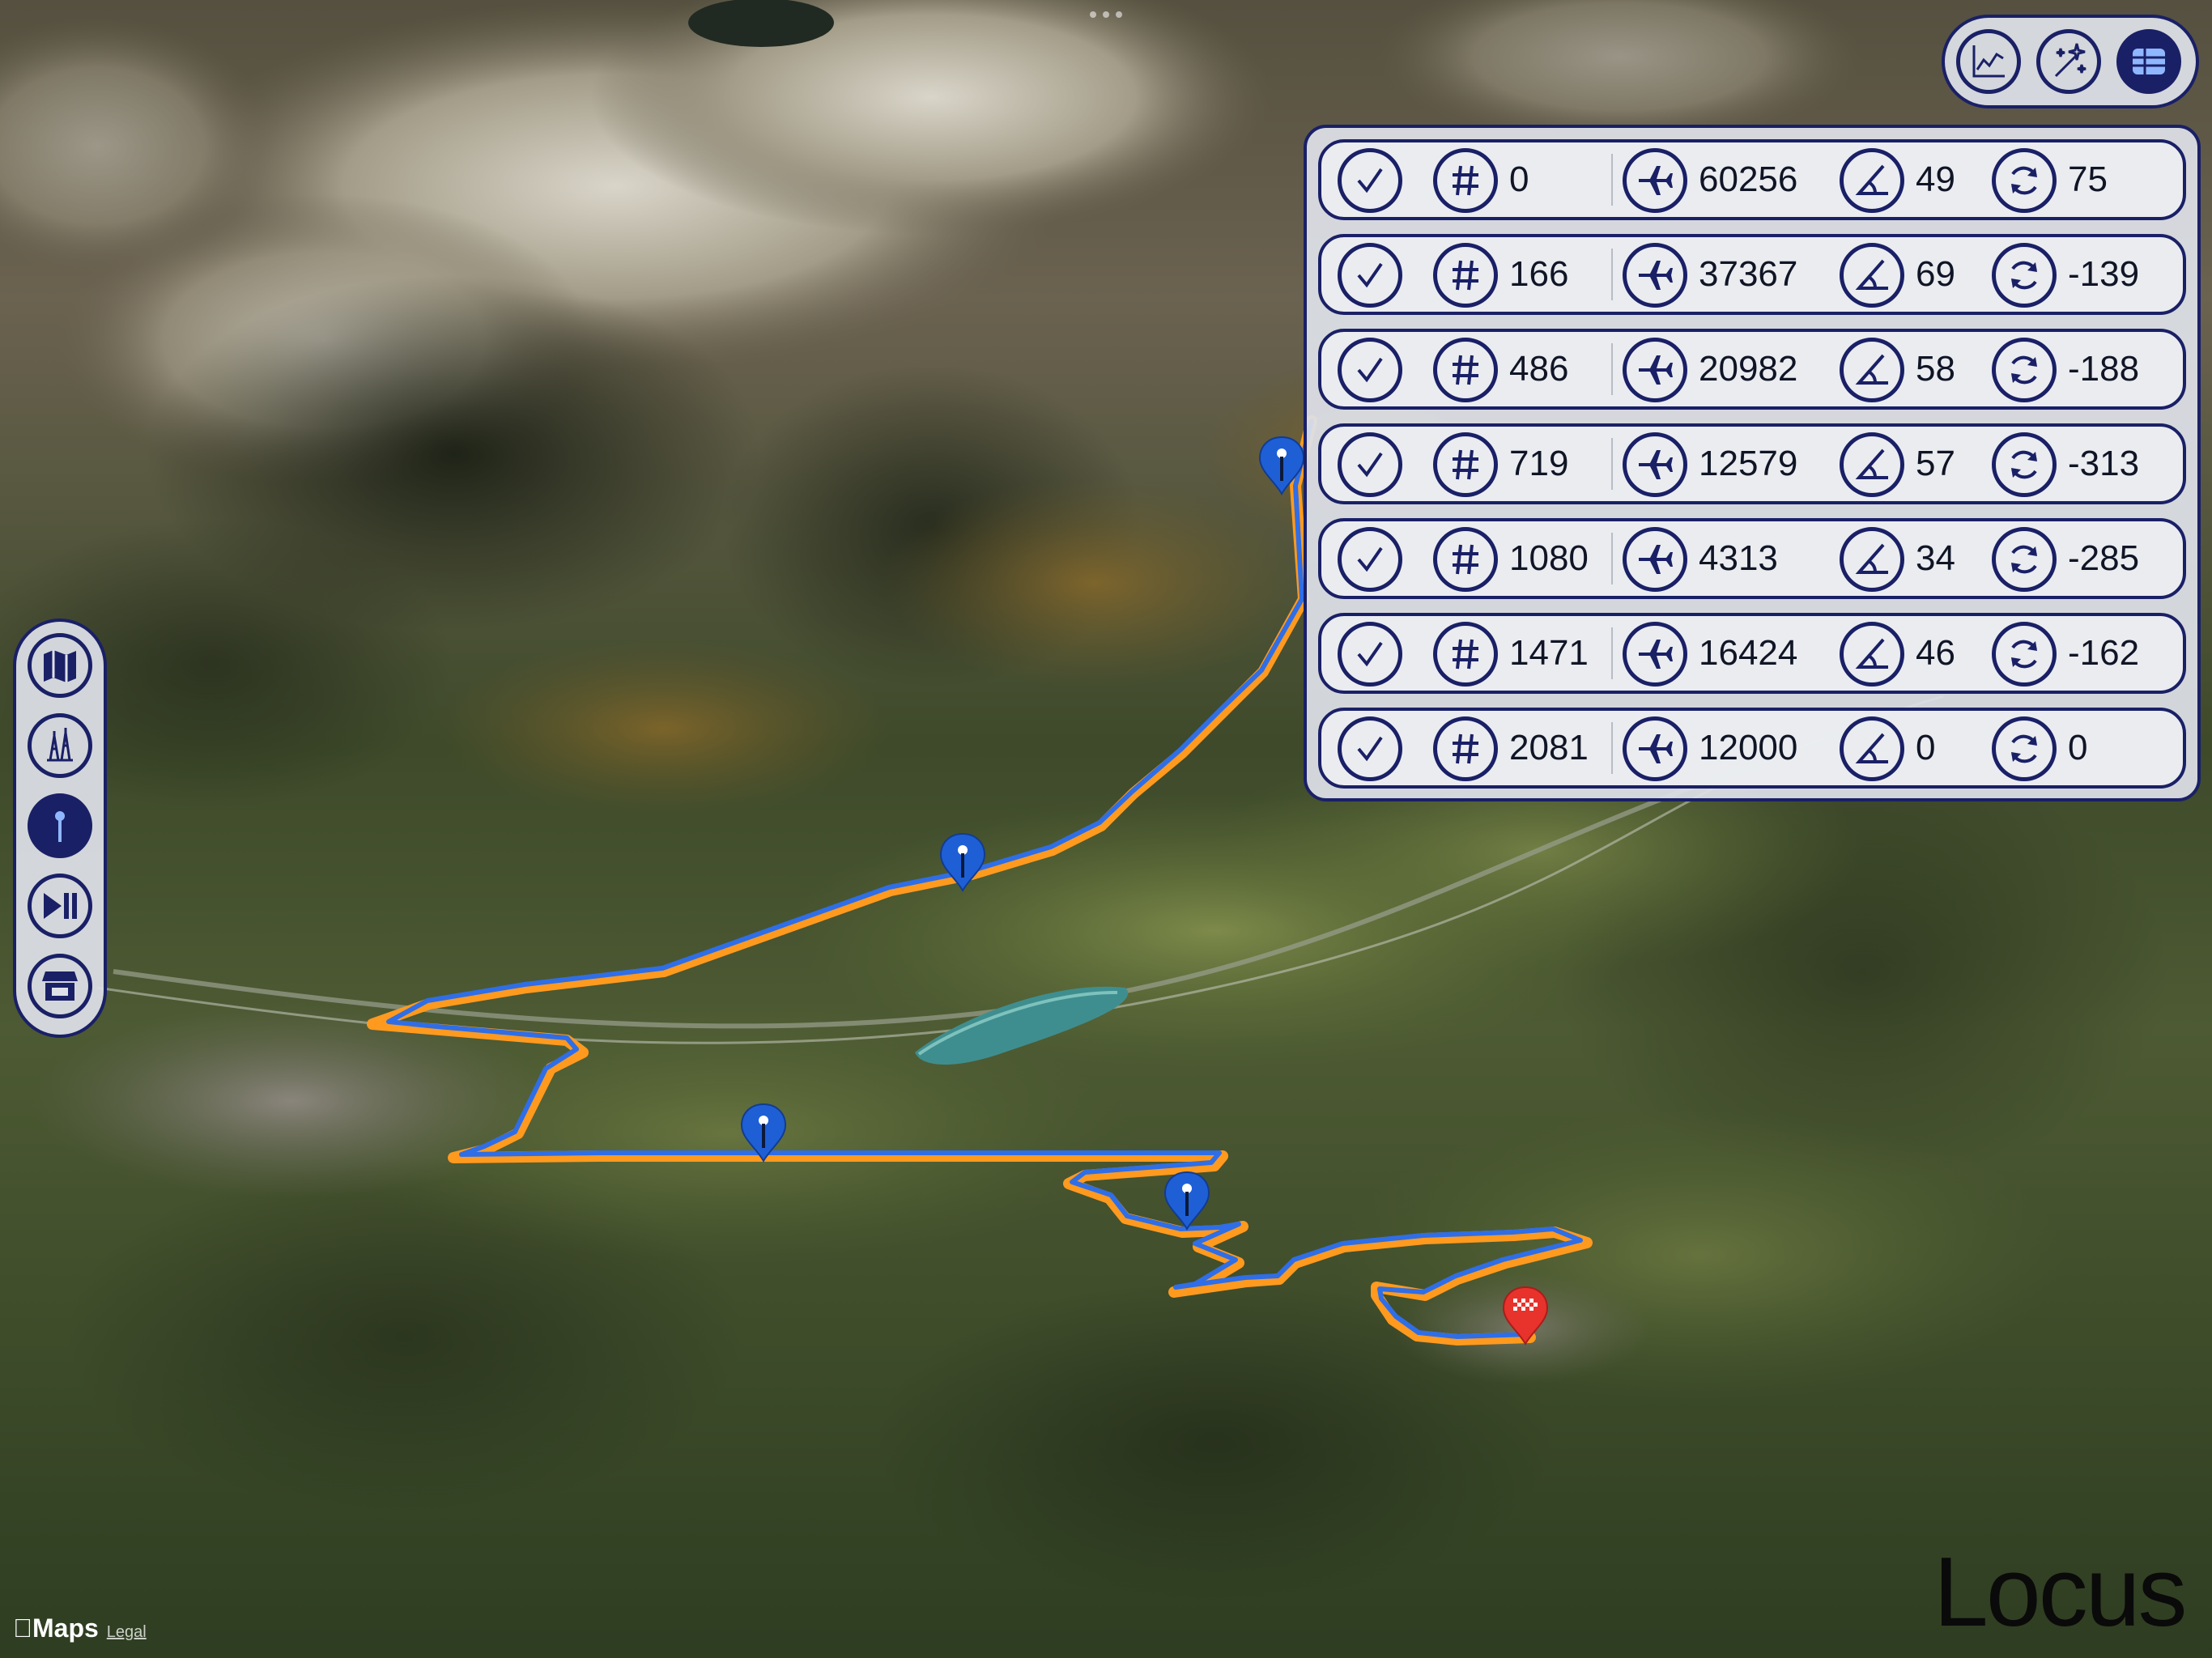 The height and width of the screenshot is (1658, 2212). Describe the element at coordinates (2104, 369) in the screenshot. I see `heading-value: -188` at that location.